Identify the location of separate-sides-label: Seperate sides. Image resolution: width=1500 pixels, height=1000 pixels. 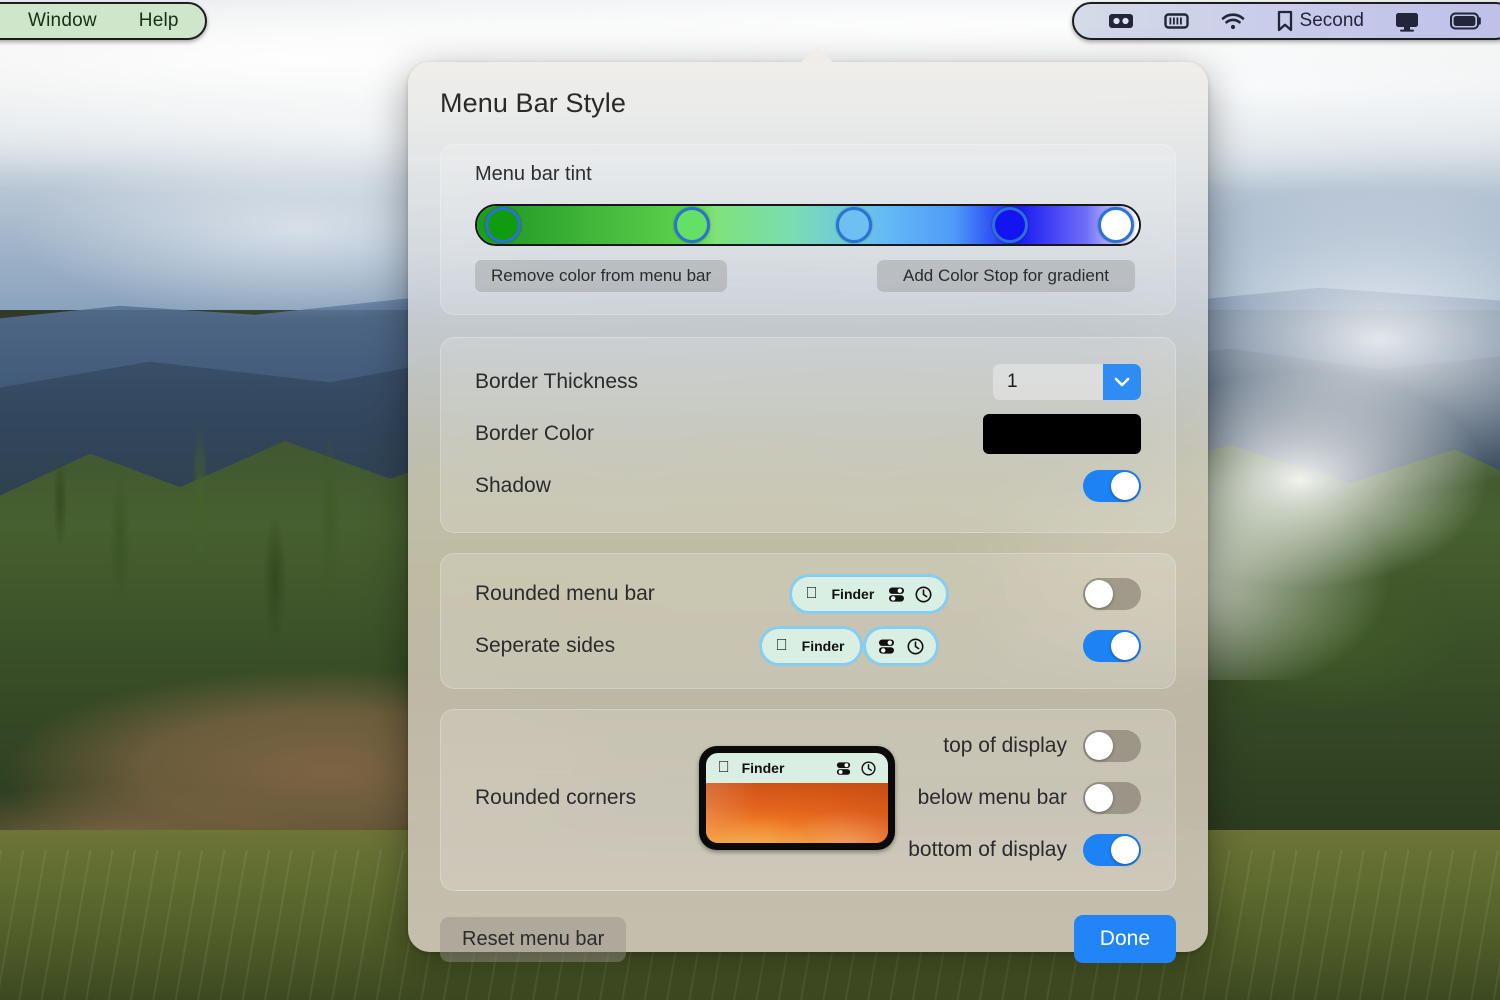
(545, 645).